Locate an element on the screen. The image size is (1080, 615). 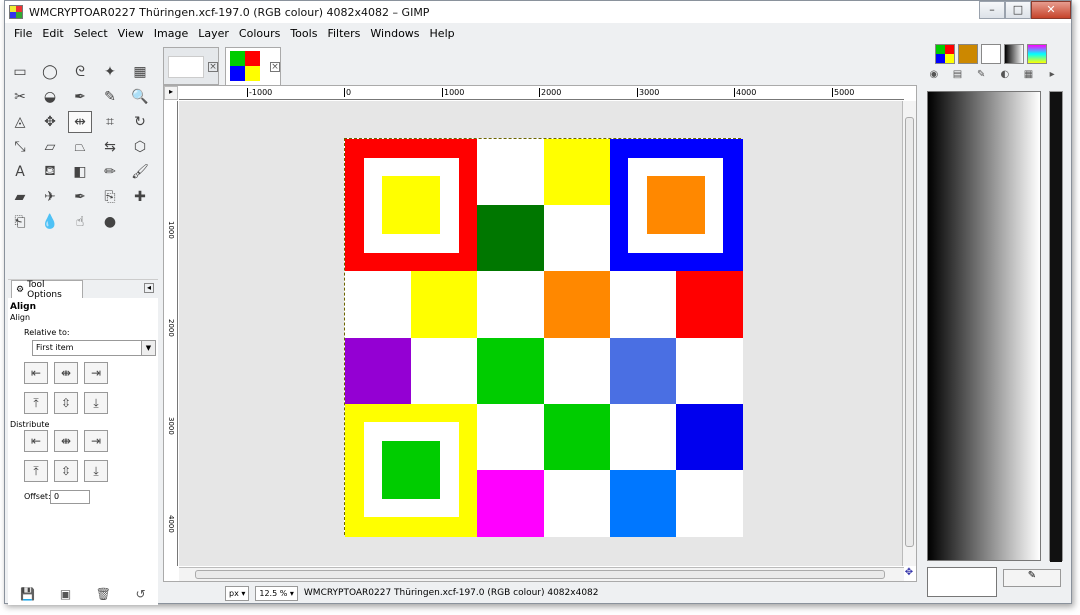
menu-view: View is located at coordinates (131, 33).